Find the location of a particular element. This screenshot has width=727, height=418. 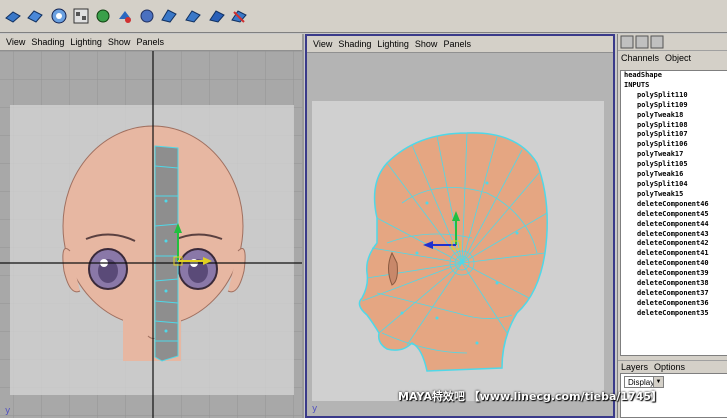

menu-options: Options is located at coordinates (669, 367).